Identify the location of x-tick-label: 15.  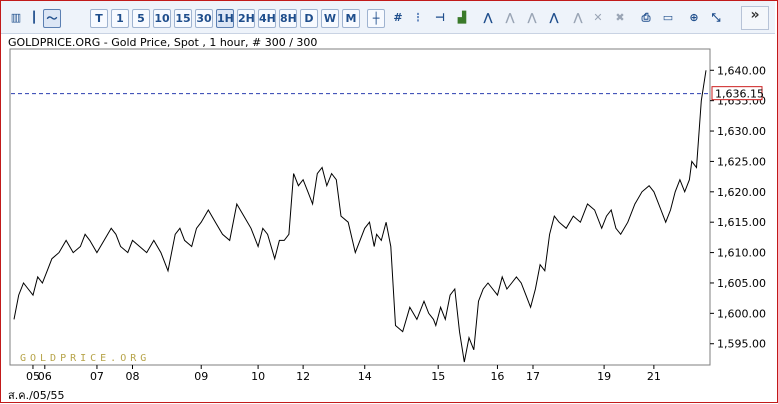
(438, 376).